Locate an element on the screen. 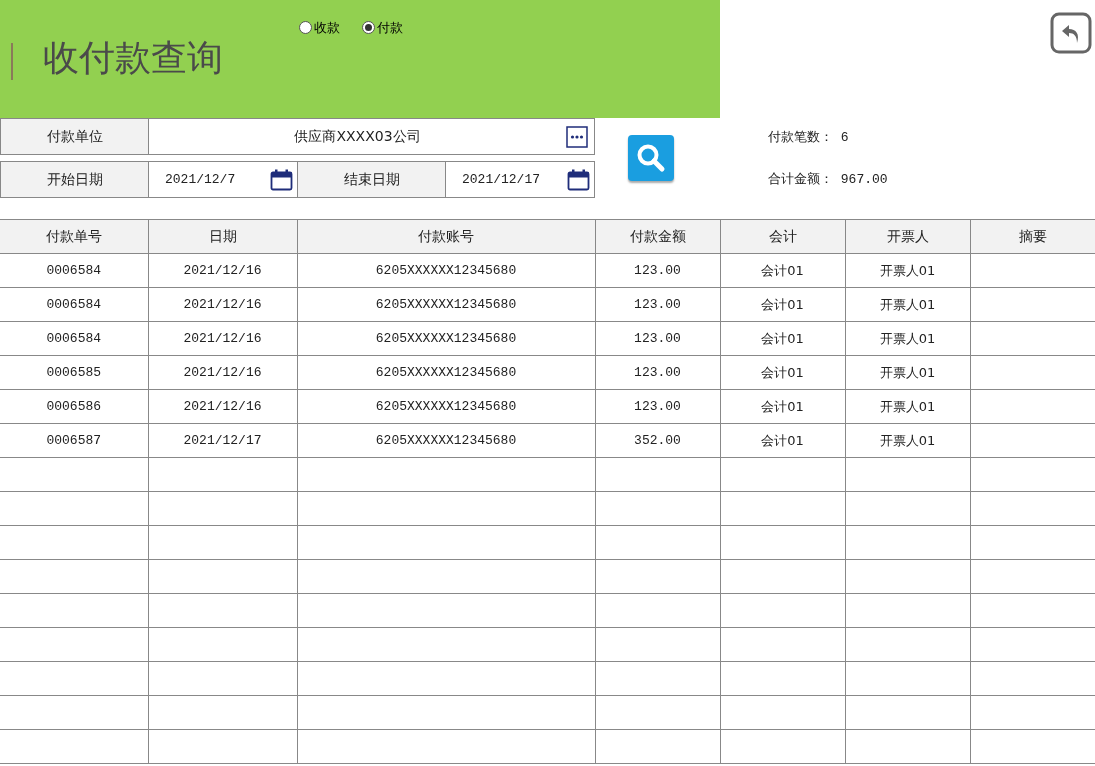 Image resolution: width=1095 pixels, height=766 pixels. summary-text: 付款笔数： 6 is located at coordinates (809, 138).